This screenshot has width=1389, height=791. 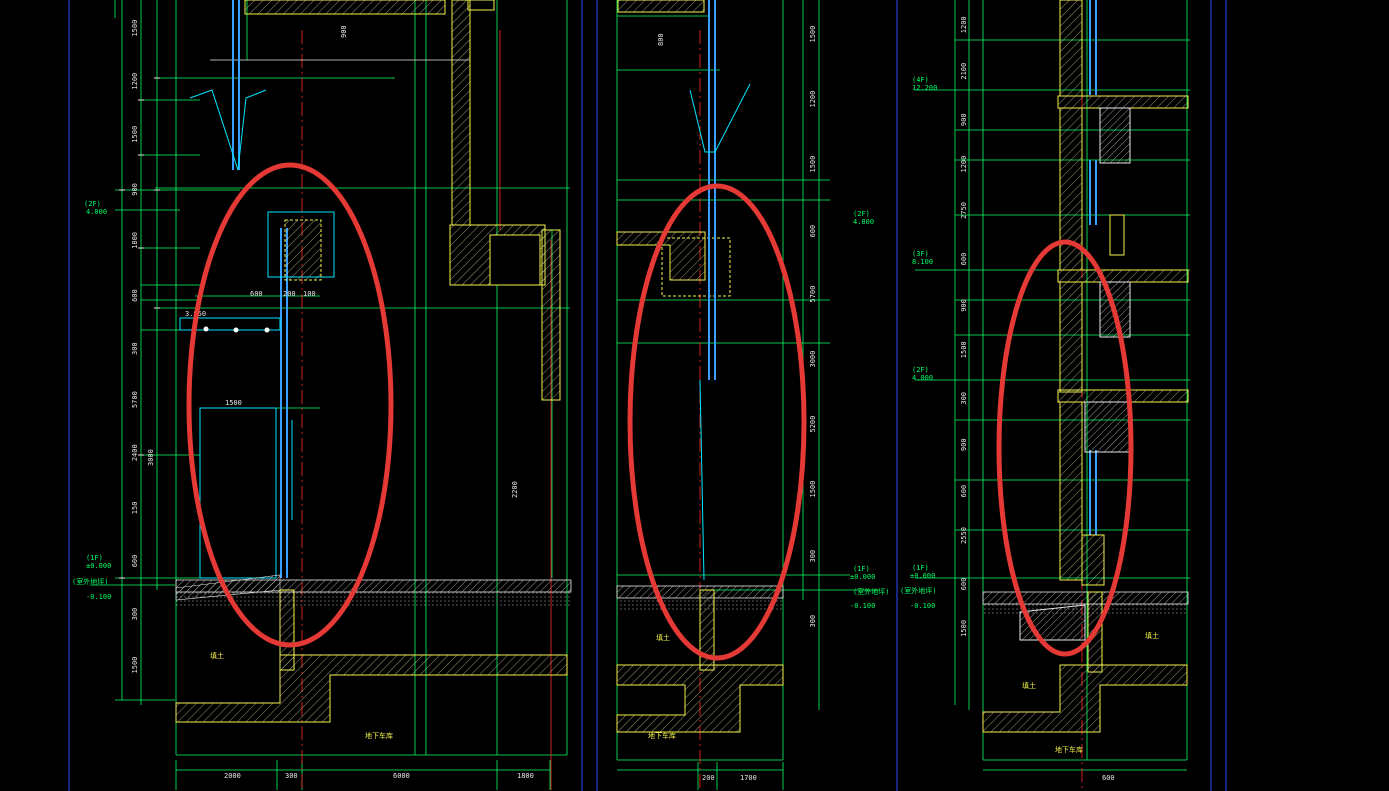 I want to click on mid-basement-label: 地下车库, so click(x=662, y=735).